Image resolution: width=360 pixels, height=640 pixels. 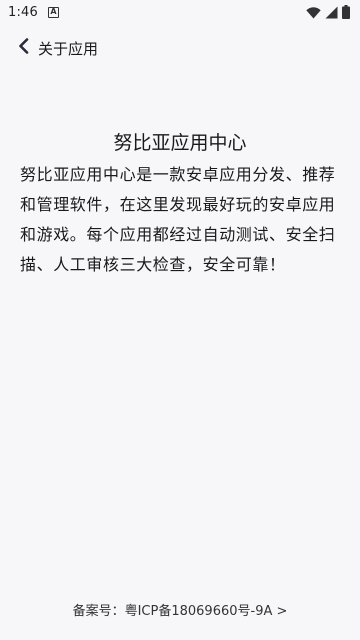 I want to click on app-header: 关于应用, so click(x=180, y=48).